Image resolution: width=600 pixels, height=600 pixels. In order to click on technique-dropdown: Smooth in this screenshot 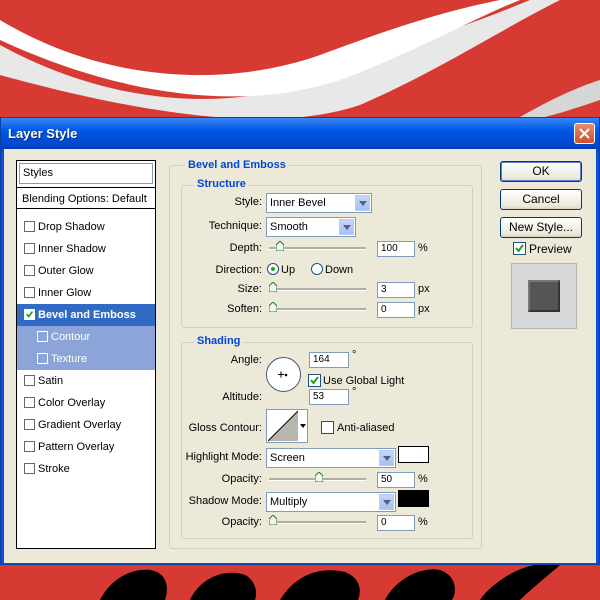, I will do `click(311, 227)`.